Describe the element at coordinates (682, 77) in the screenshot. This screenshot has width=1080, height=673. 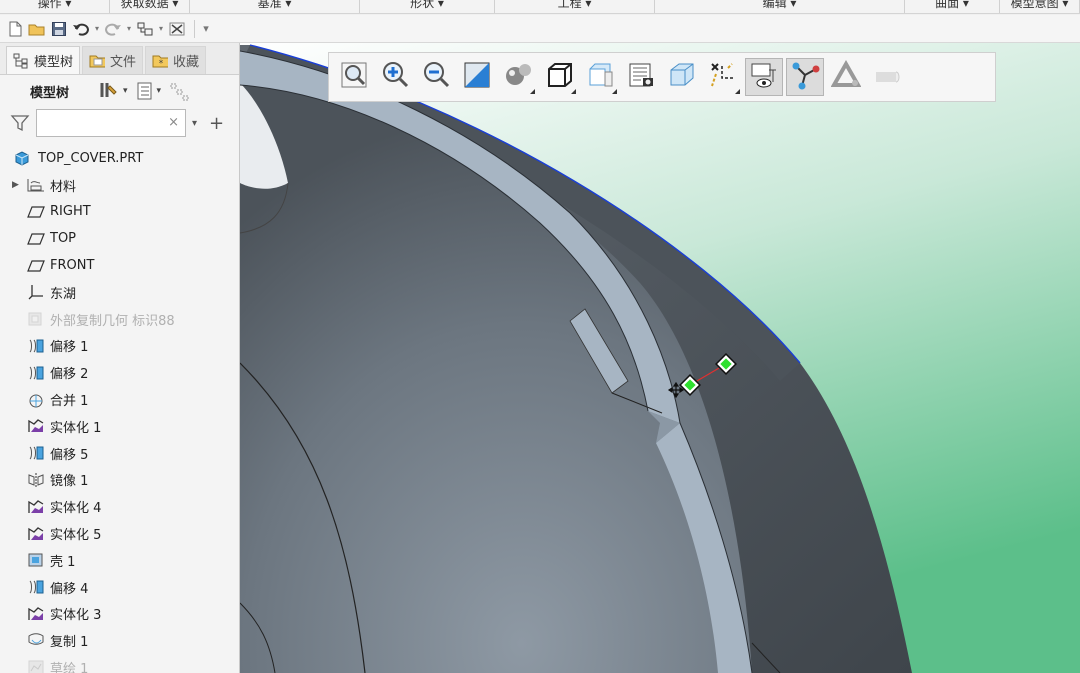
I see `section-button` at that location.